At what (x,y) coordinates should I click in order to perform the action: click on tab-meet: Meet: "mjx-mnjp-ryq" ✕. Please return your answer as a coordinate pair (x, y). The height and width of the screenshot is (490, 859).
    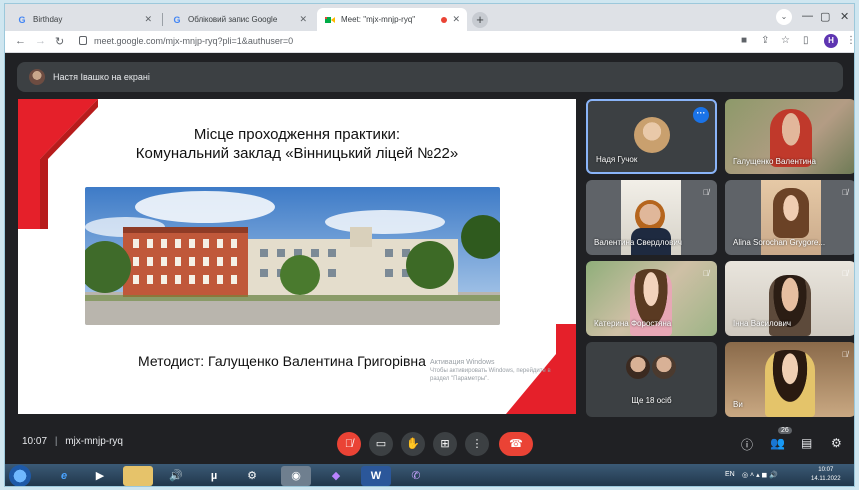
    Looking at the image, I should click on (392, 19).